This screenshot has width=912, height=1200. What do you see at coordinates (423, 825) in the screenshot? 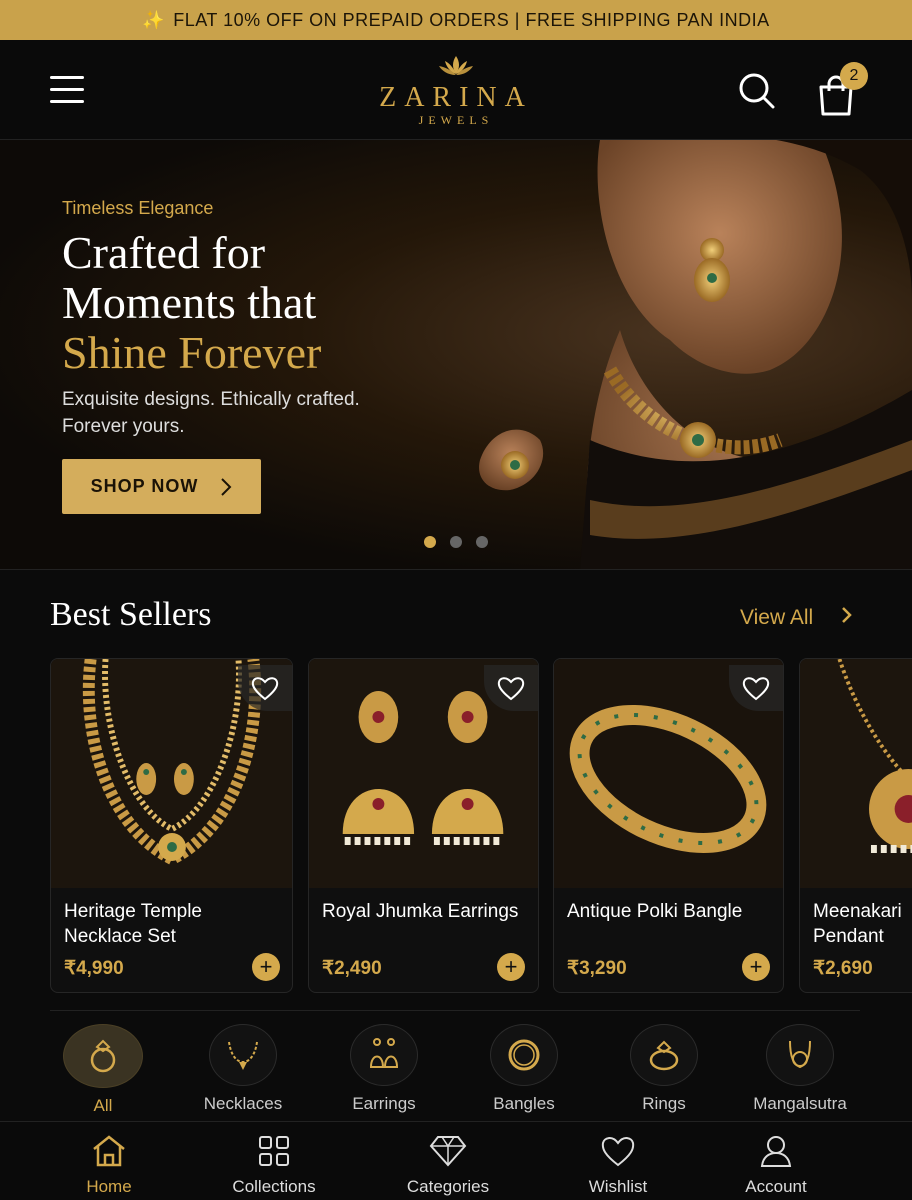
I see `product-card: Royal Jhumka Earrings ₹2,490 +` at bounding box center [423, 825].